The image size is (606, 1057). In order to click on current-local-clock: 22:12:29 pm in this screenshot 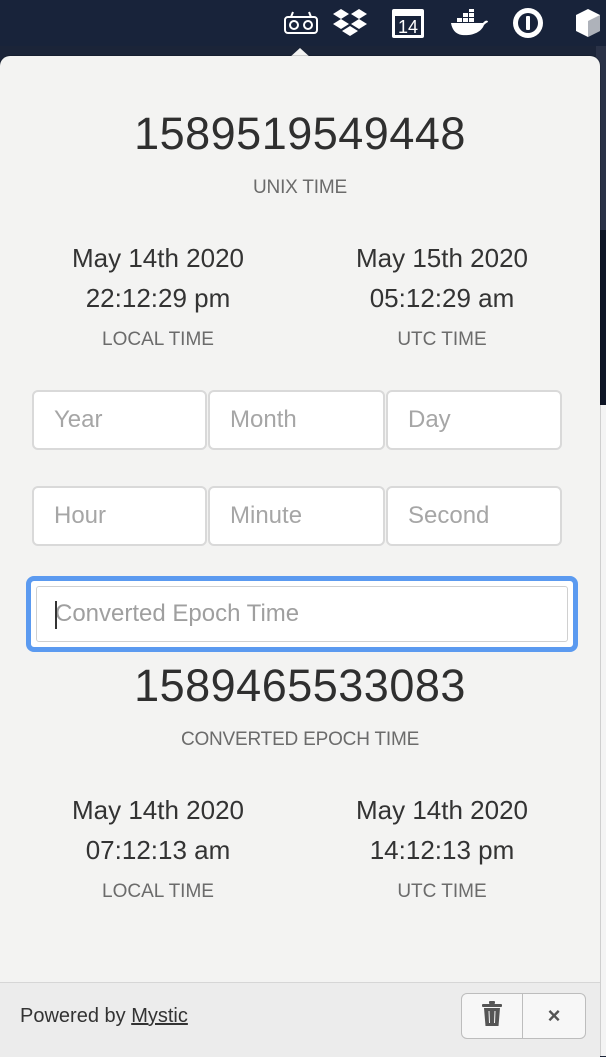, I will do `click(158, 298)`.